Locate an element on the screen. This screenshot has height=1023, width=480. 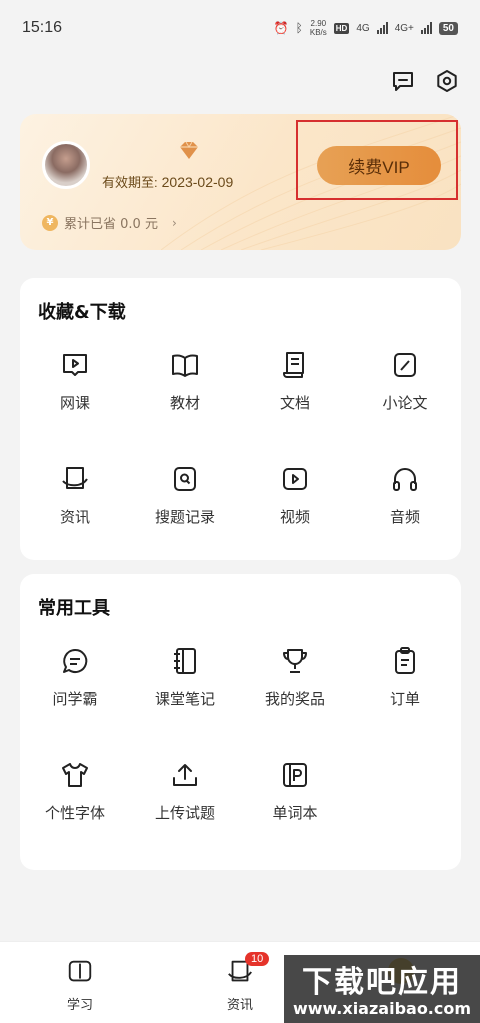
grid-item-label: 我的奖品 is located at coordinates (294, 699).